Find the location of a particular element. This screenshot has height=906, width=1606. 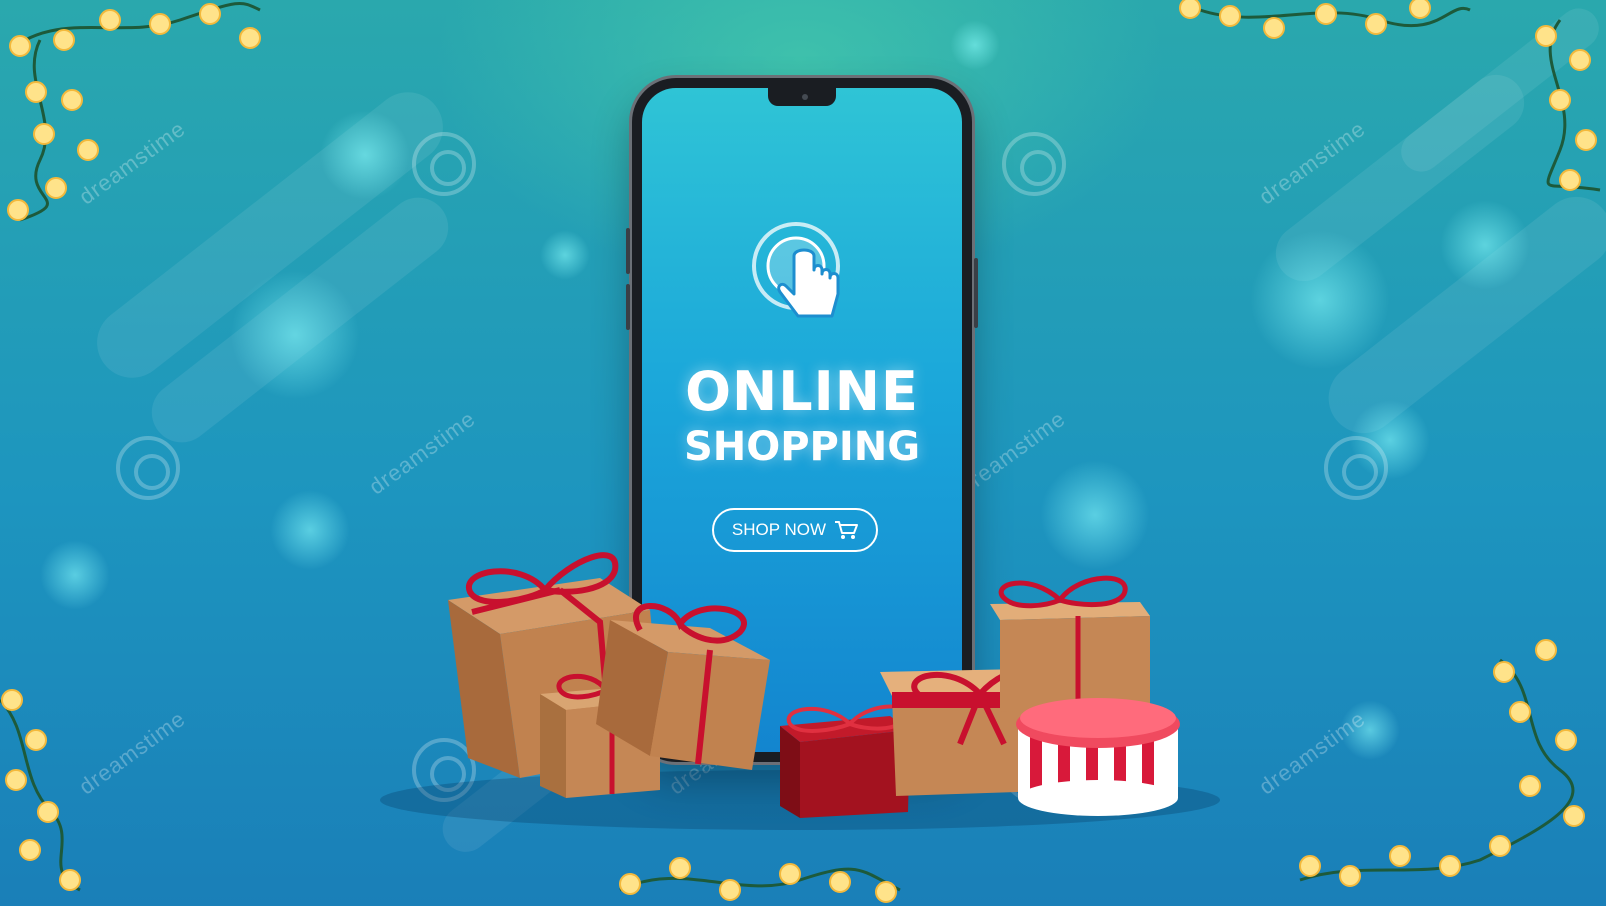

round-gift-box is located at coordinates (1098, 757).